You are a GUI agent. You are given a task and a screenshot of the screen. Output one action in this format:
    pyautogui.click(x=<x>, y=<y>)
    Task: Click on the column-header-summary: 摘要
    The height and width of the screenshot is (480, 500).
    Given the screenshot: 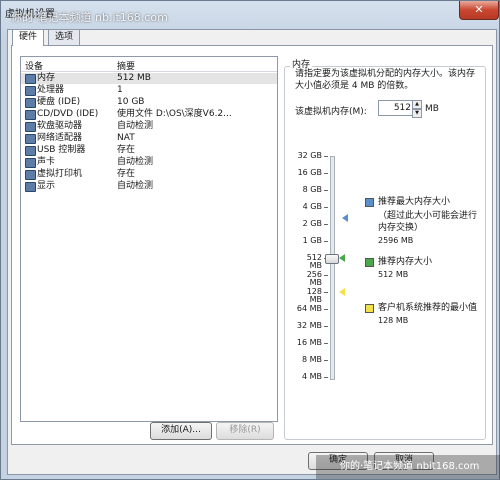 What is the action you would take?
    pyautogui.click(x=126, y=65)
    